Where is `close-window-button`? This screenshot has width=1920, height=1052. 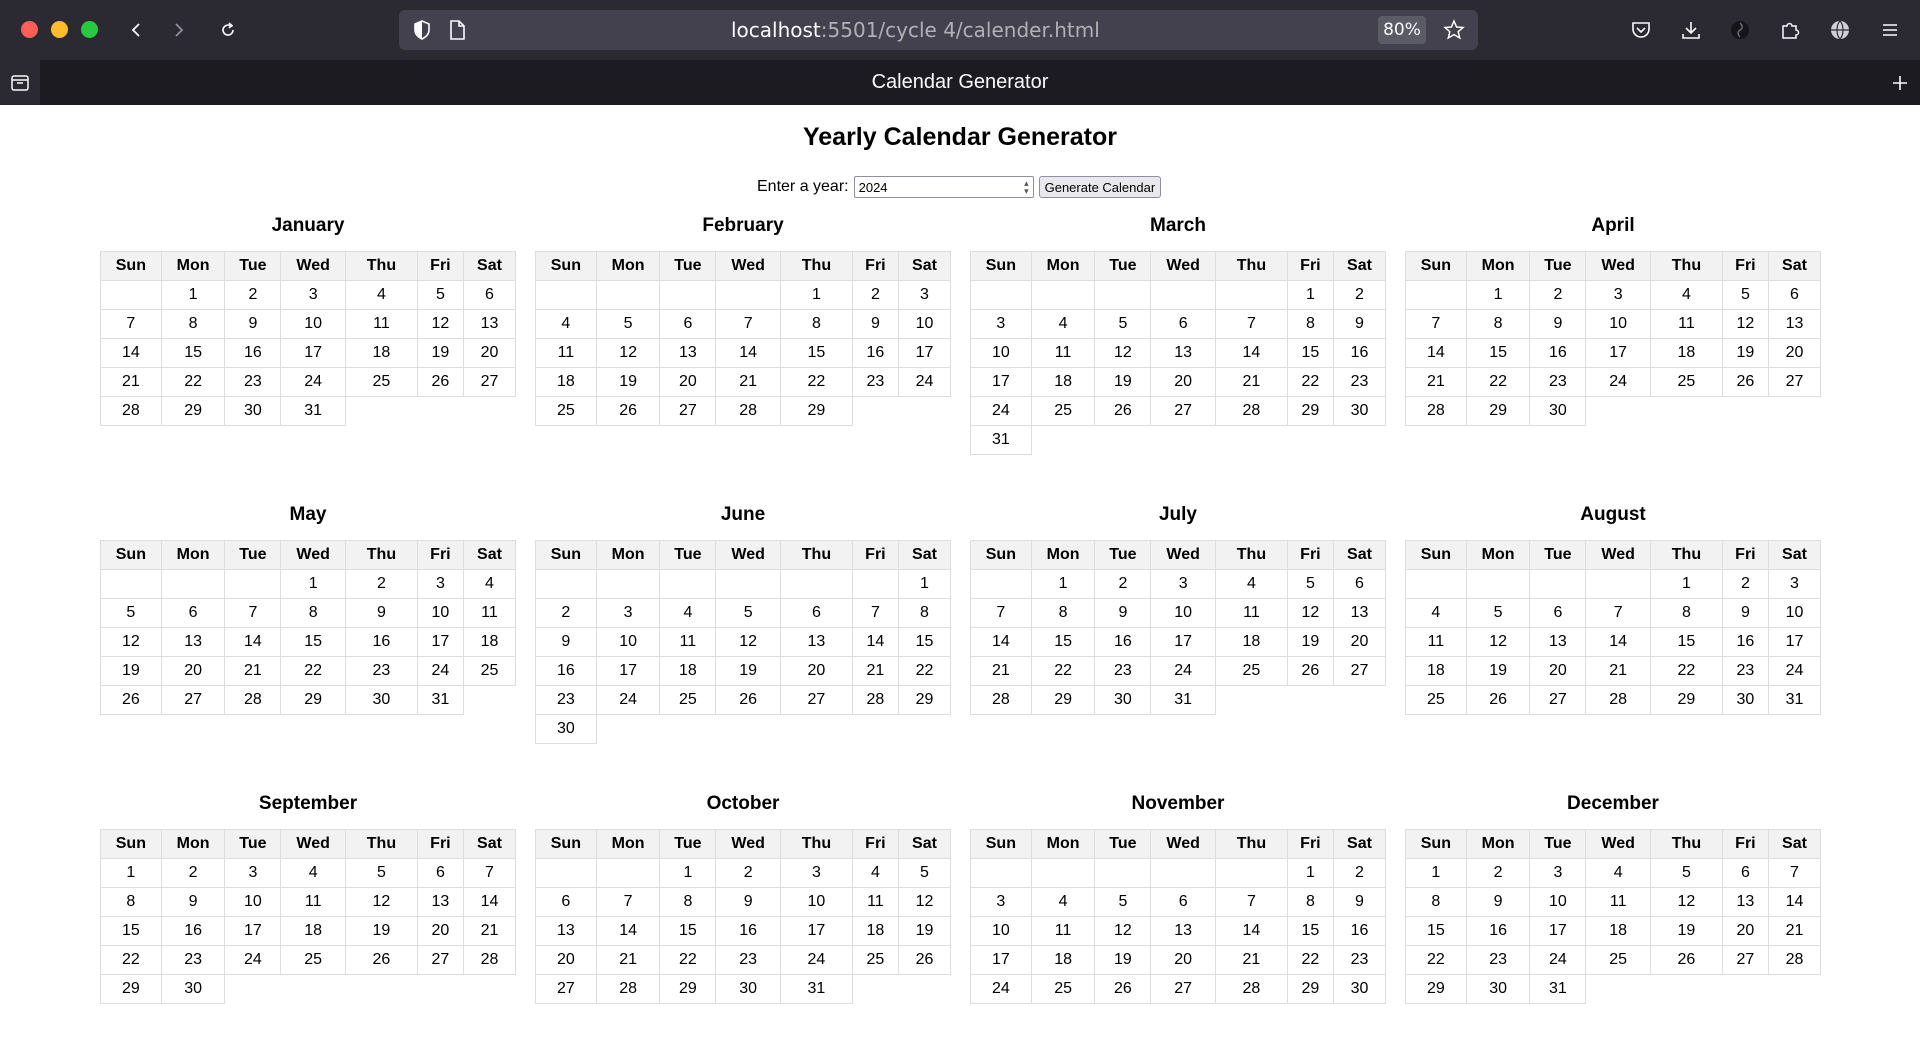 close-window-button is located at coordinates (29, 29).